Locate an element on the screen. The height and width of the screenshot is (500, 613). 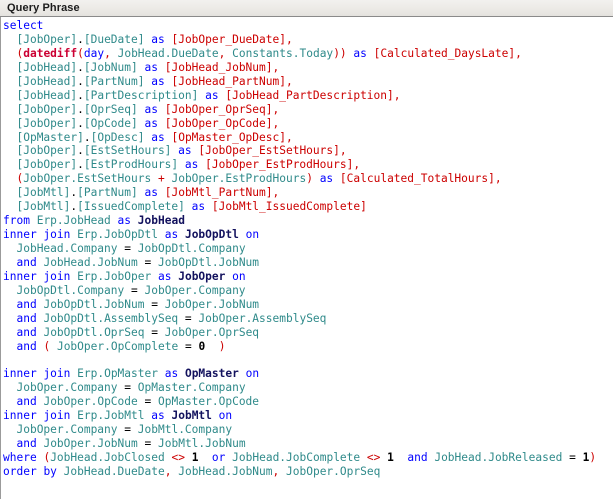
code-token: = is located at coordinates (134, 290).